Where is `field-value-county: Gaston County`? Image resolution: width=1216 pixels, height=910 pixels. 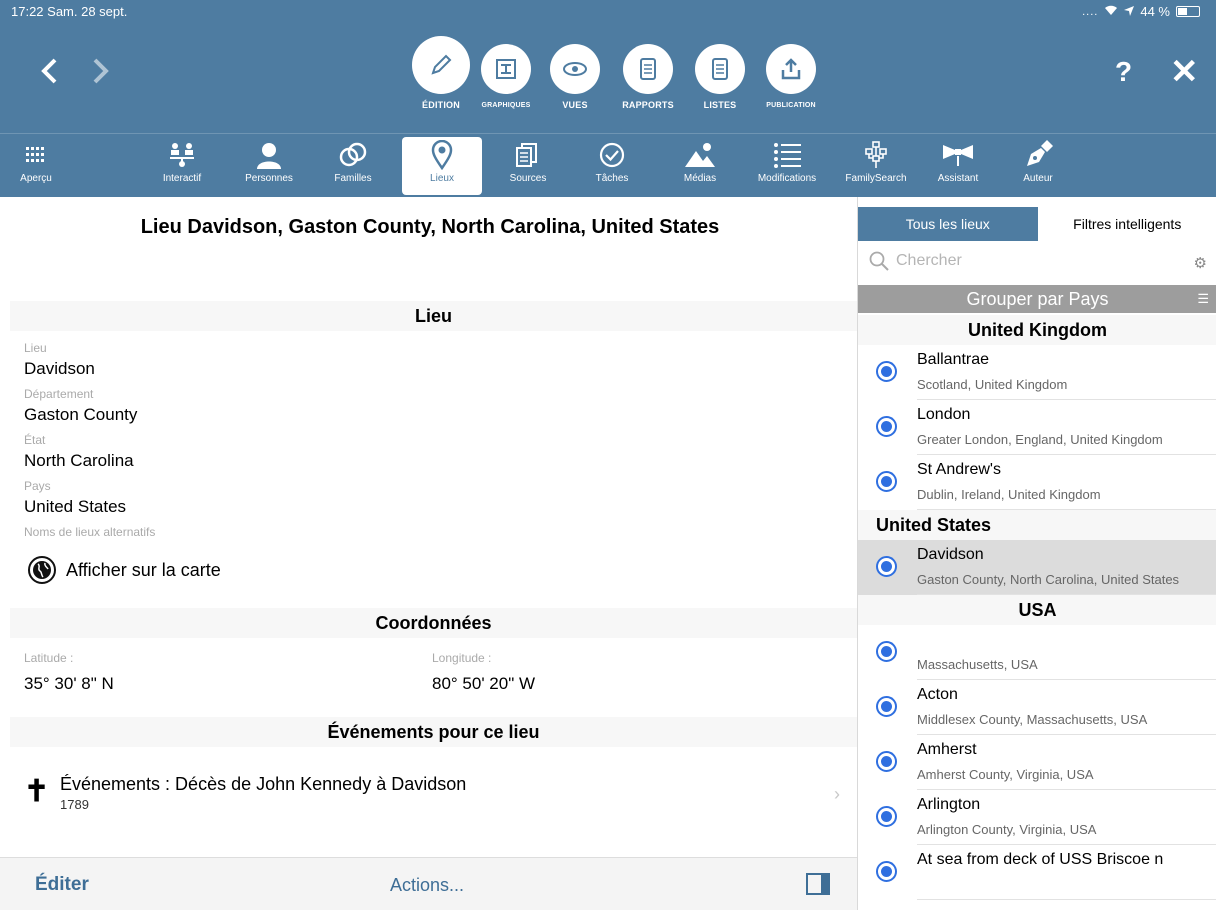 field-value-county: Gaston County is located at coordinates (80, 415).